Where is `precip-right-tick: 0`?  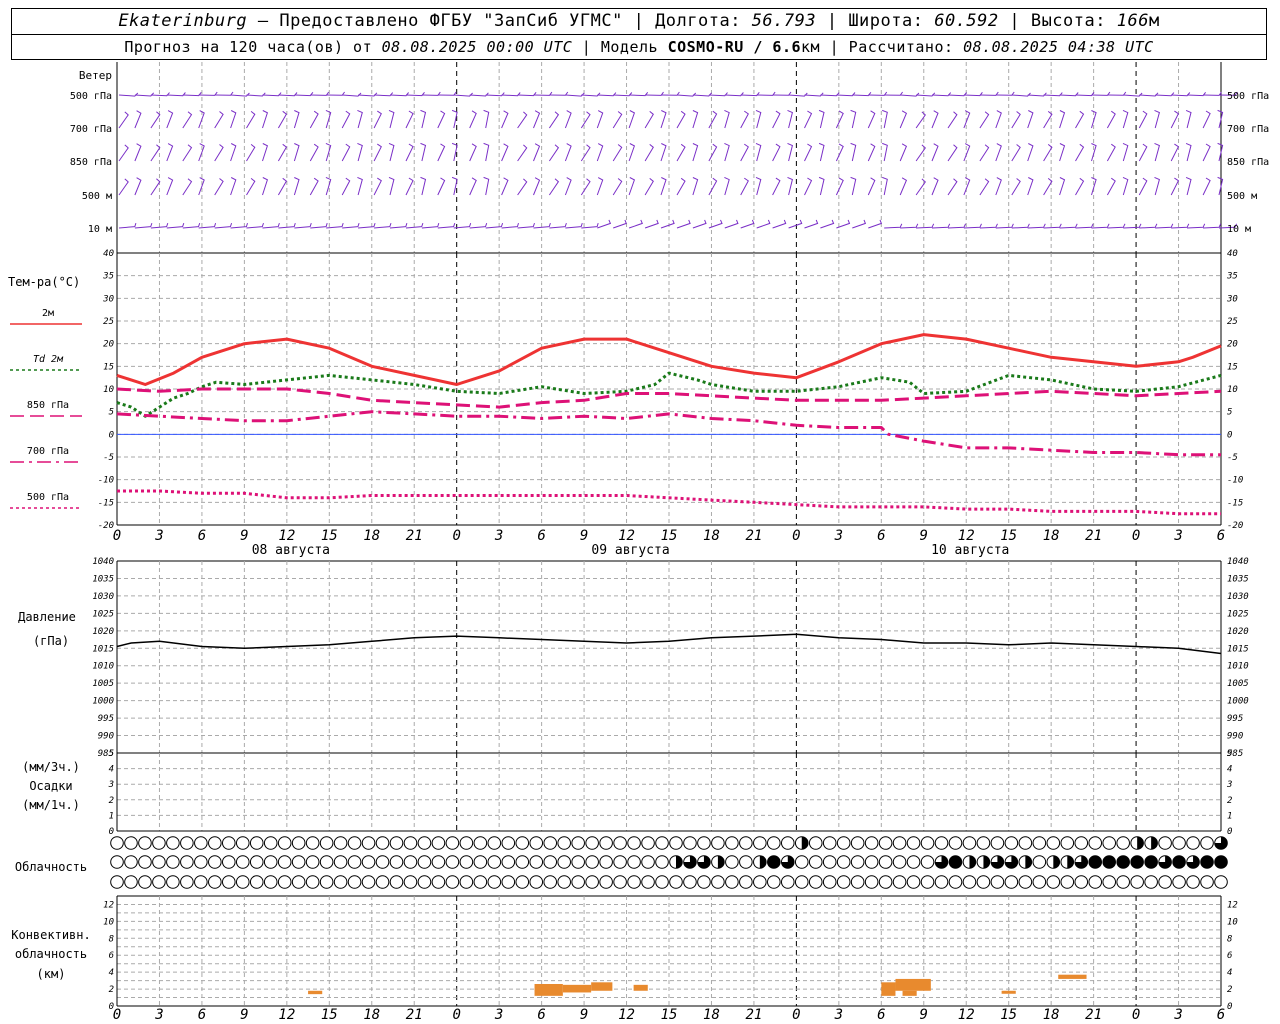 precip-right-tick: 0 is located at coordinates (1229, 832).